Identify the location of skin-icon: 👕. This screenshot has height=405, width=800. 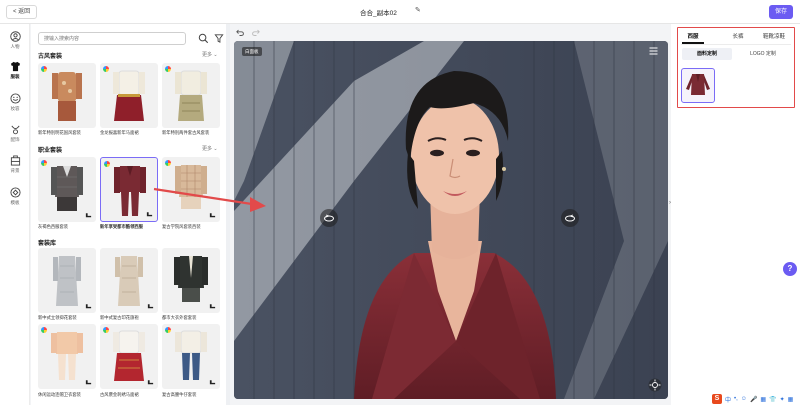
(772, 399).